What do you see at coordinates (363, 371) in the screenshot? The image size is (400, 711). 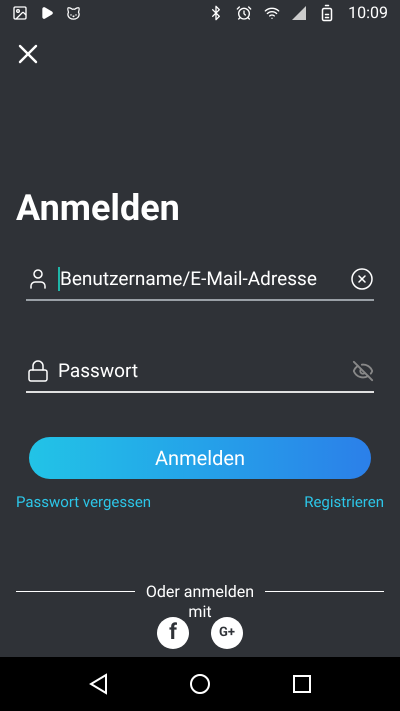 I see `hide-password-icon` at bounding box center [363, 371].